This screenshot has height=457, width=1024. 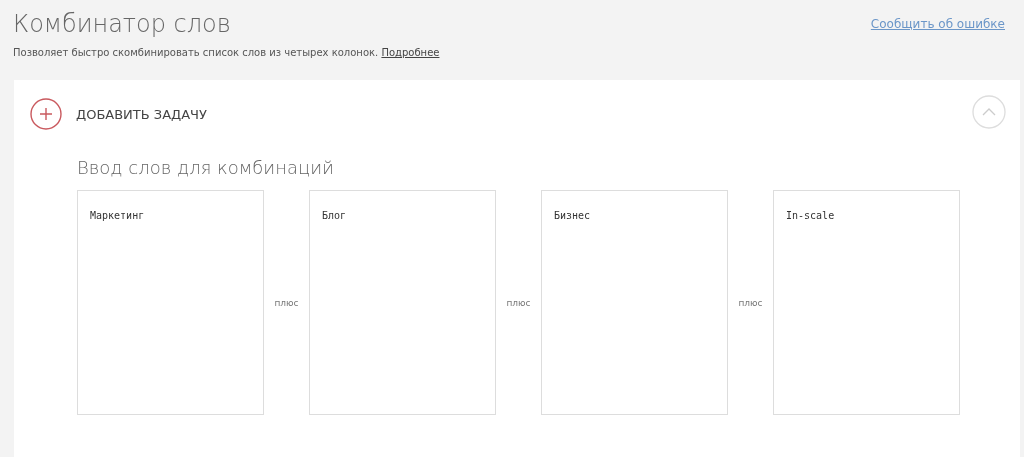 What do you see at coordinates (402, 302) in the screenshot?
I see `words-field: Блог` at bounding box center [402, 302].